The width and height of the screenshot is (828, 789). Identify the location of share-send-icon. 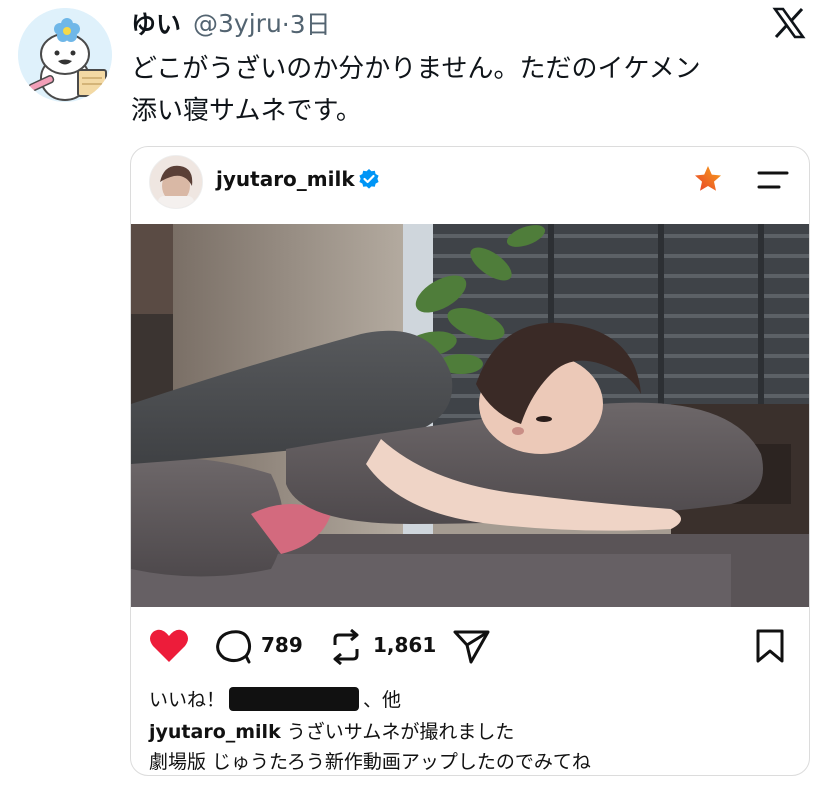
(472, 649).